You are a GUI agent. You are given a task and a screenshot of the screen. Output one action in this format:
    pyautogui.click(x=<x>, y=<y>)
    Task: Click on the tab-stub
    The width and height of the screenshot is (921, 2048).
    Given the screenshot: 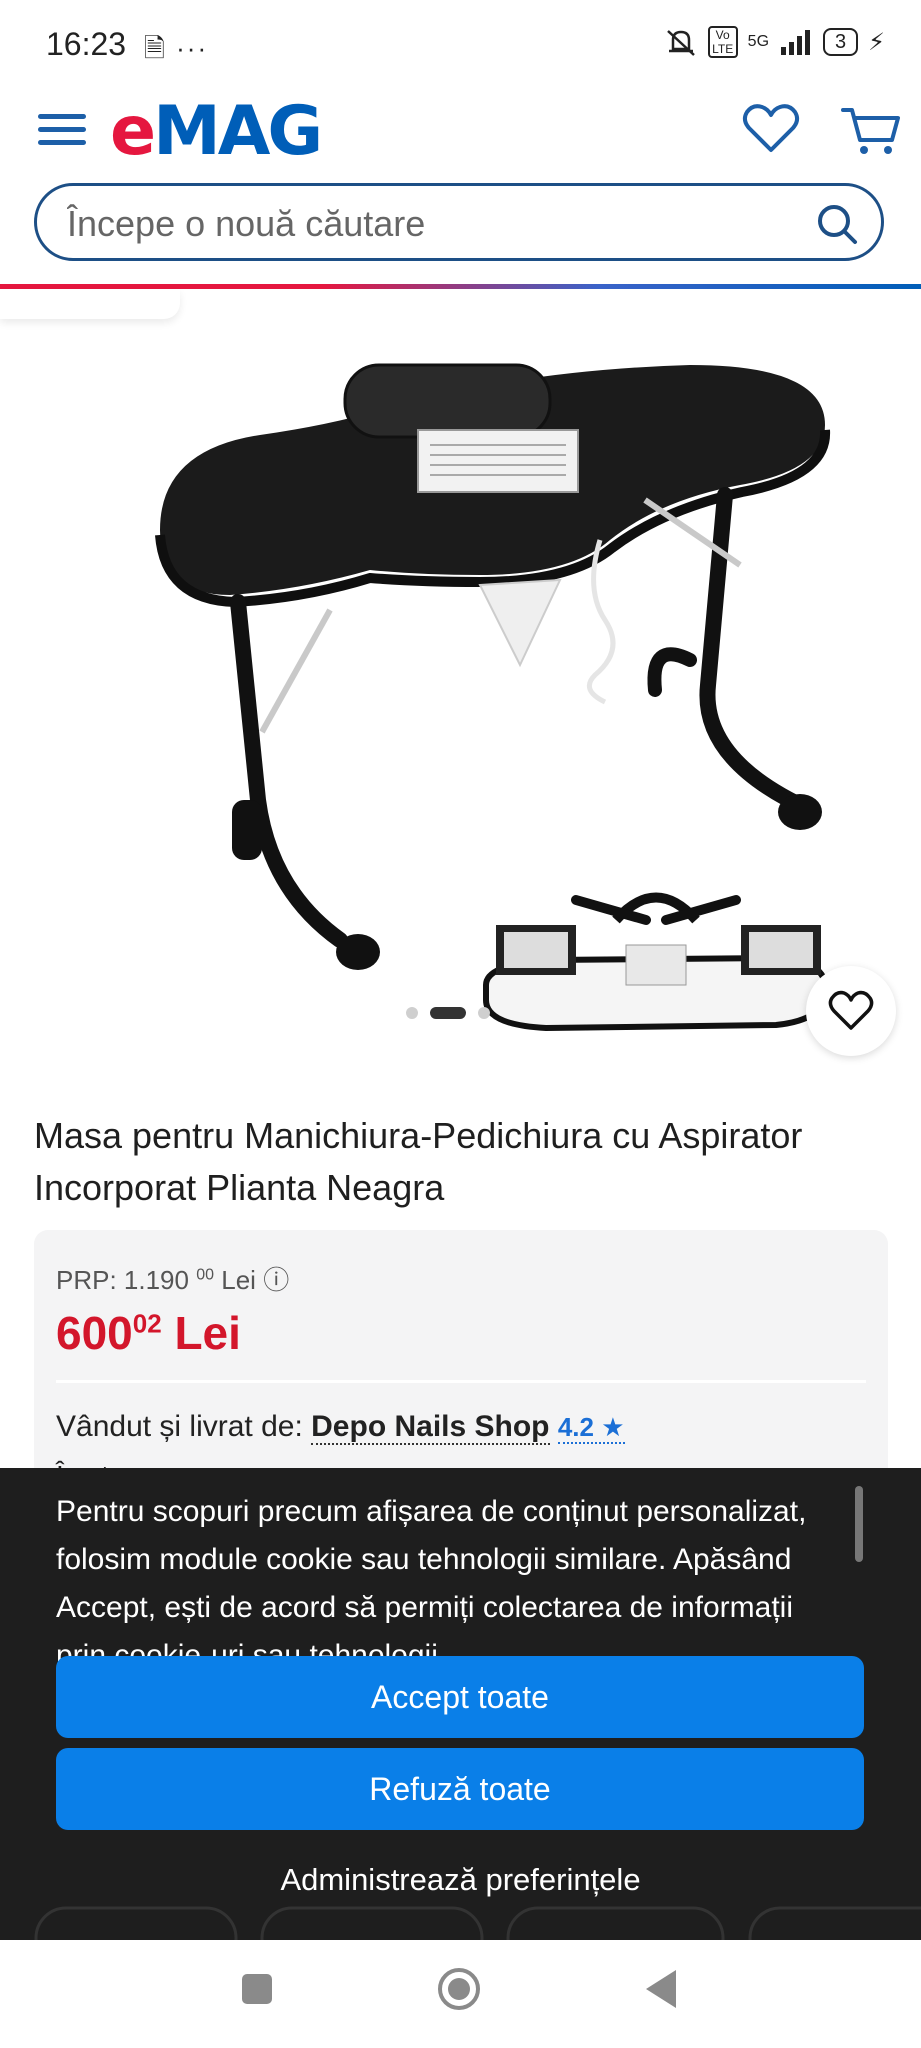 What is the action you would take?
    pyautogui.click(x=90, y=304)
    